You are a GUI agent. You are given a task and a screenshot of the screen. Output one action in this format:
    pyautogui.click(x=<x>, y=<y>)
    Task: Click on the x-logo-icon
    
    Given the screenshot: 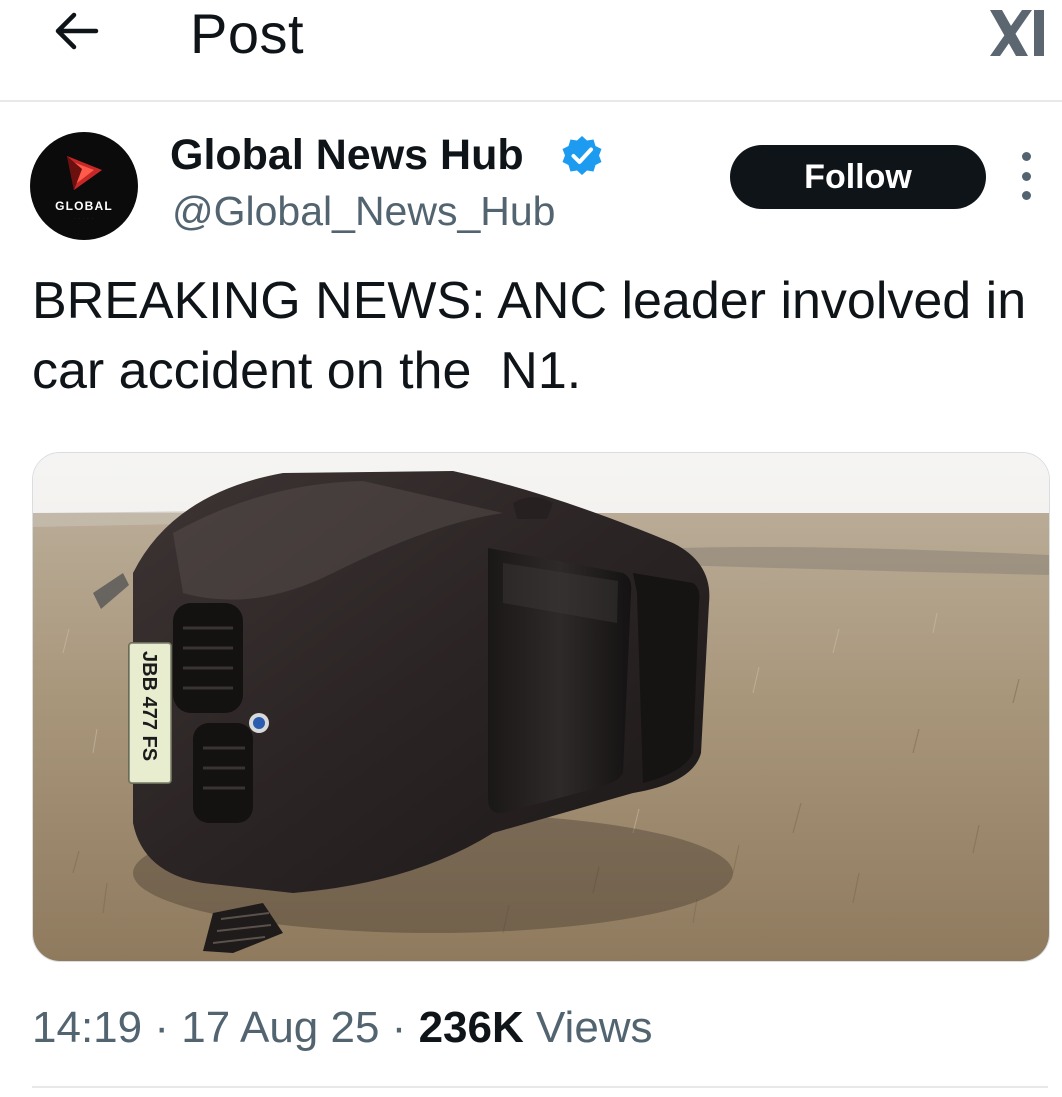 What is the action you would take?
    pyautogui.click(x=1017, y=33)
    